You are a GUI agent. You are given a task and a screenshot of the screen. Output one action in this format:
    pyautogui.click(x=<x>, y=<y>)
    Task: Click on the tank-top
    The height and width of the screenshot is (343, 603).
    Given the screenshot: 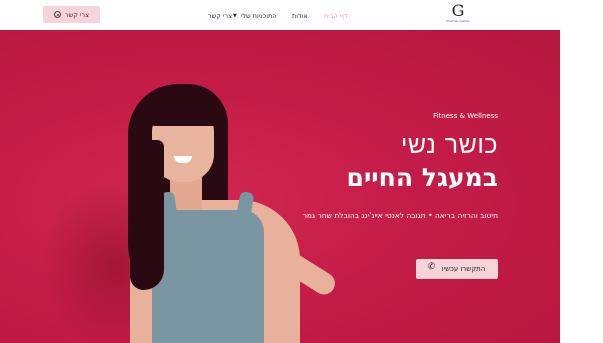 What is the action you would take?
    pyautogui.click(x=208, y=276)
    